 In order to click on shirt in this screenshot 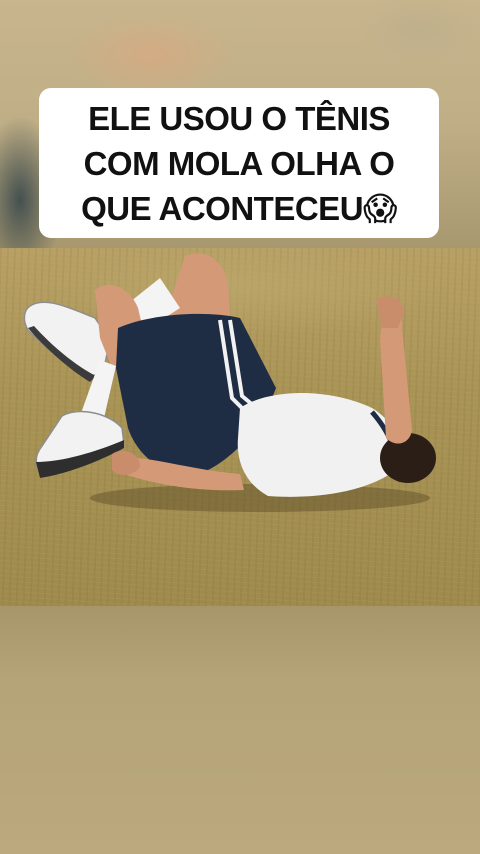, I will do `click(320, 445)`.